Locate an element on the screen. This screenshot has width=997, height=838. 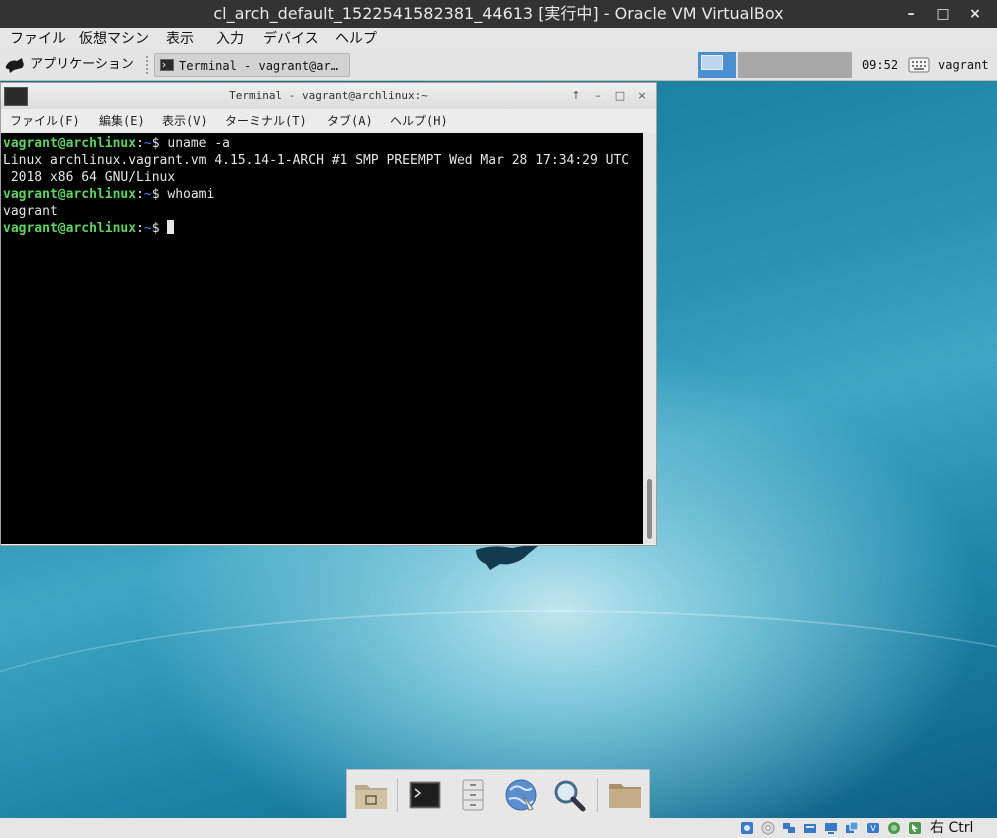
folder-icon is located at coordinates (625, 795).